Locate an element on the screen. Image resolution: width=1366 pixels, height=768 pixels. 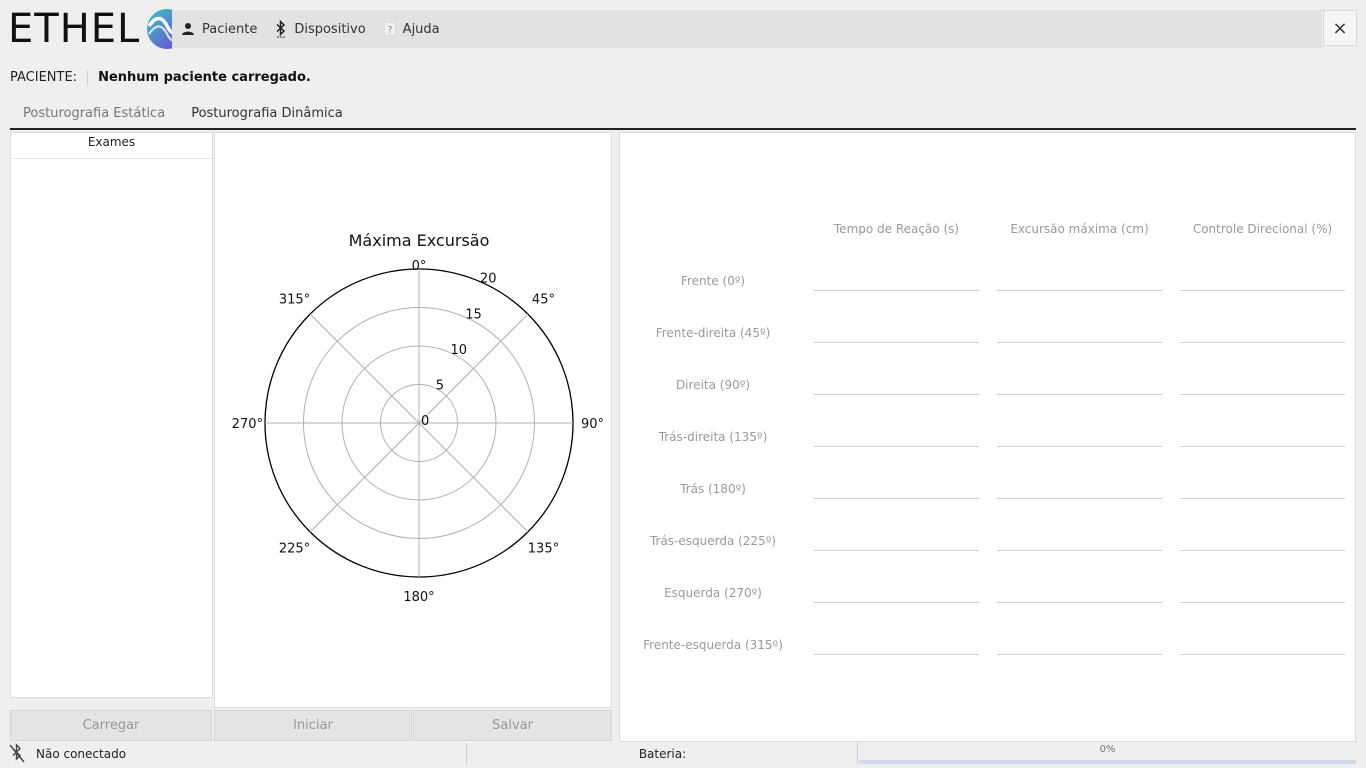
angle-label: 180° is located at coordinates (418, 597).